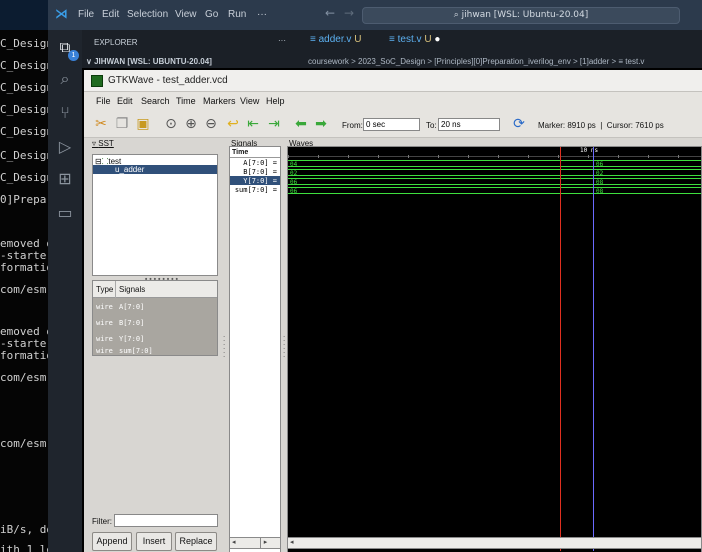 The image size is (702, 552). Describe the element at coordinates (255, 543) in the screenshot. I see `signals-scrollbar: ◂ ▸` at that location.